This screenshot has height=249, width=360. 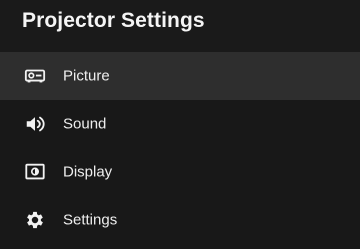 What do you see at coordinates (86, 76) in the screenshot?
I see `menu-item-label: Picture` at bounding box center [86, 76].